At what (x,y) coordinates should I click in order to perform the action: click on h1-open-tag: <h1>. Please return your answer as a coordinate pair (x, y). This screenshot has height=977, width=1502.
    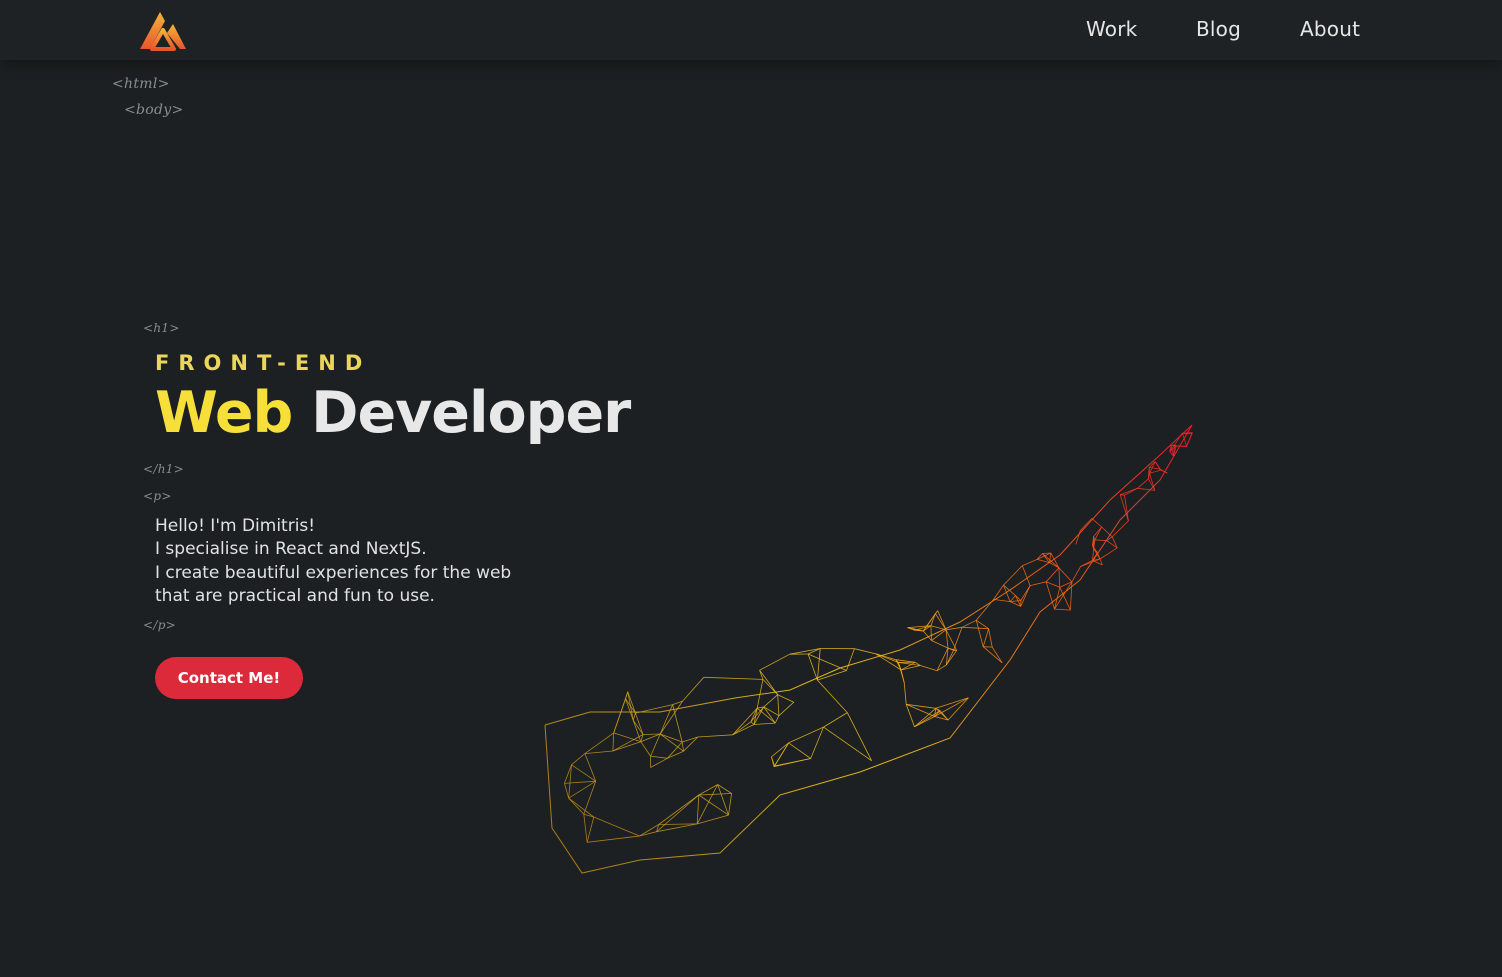
    Looking at the image, I should click on (161, 328).